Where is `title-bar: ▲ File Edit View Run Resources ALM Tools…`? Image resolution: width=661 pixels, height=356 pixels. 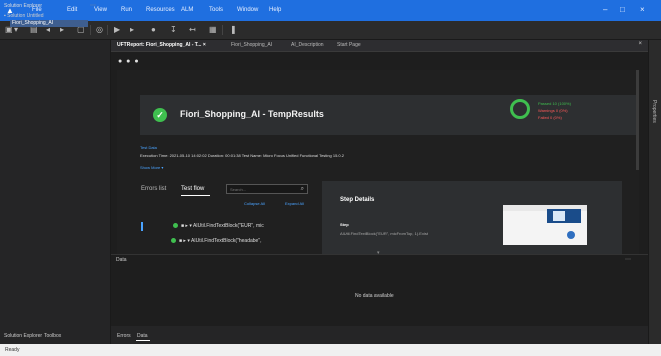 title-bar: ▲ File Edit View Run Resources ALM Tools… is located at coordinates (330, 10).